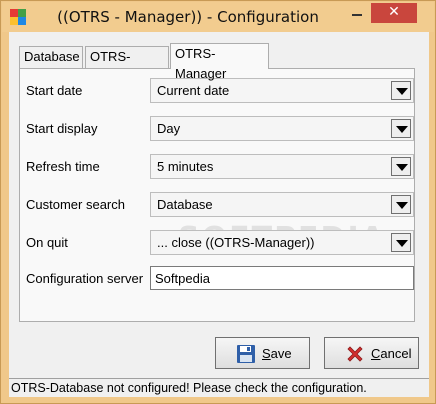  I want to click on save-button: Save, so click(262, 353).